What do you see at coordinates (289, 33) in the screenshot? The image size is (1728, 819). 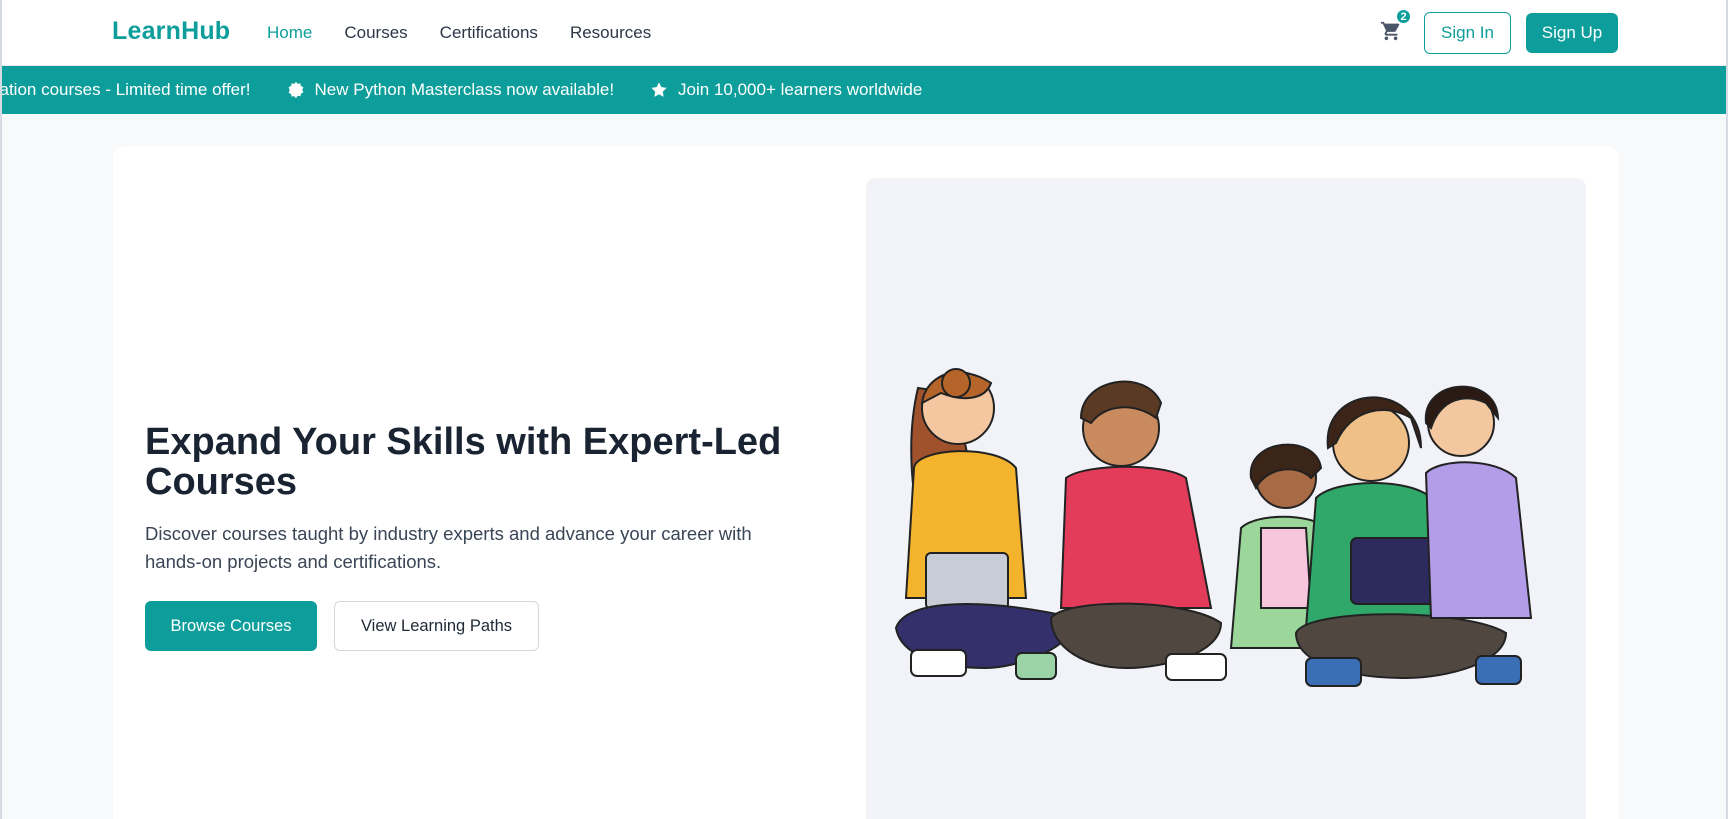 I see `nav-item-home: Home` at bounding box center [289, 33].